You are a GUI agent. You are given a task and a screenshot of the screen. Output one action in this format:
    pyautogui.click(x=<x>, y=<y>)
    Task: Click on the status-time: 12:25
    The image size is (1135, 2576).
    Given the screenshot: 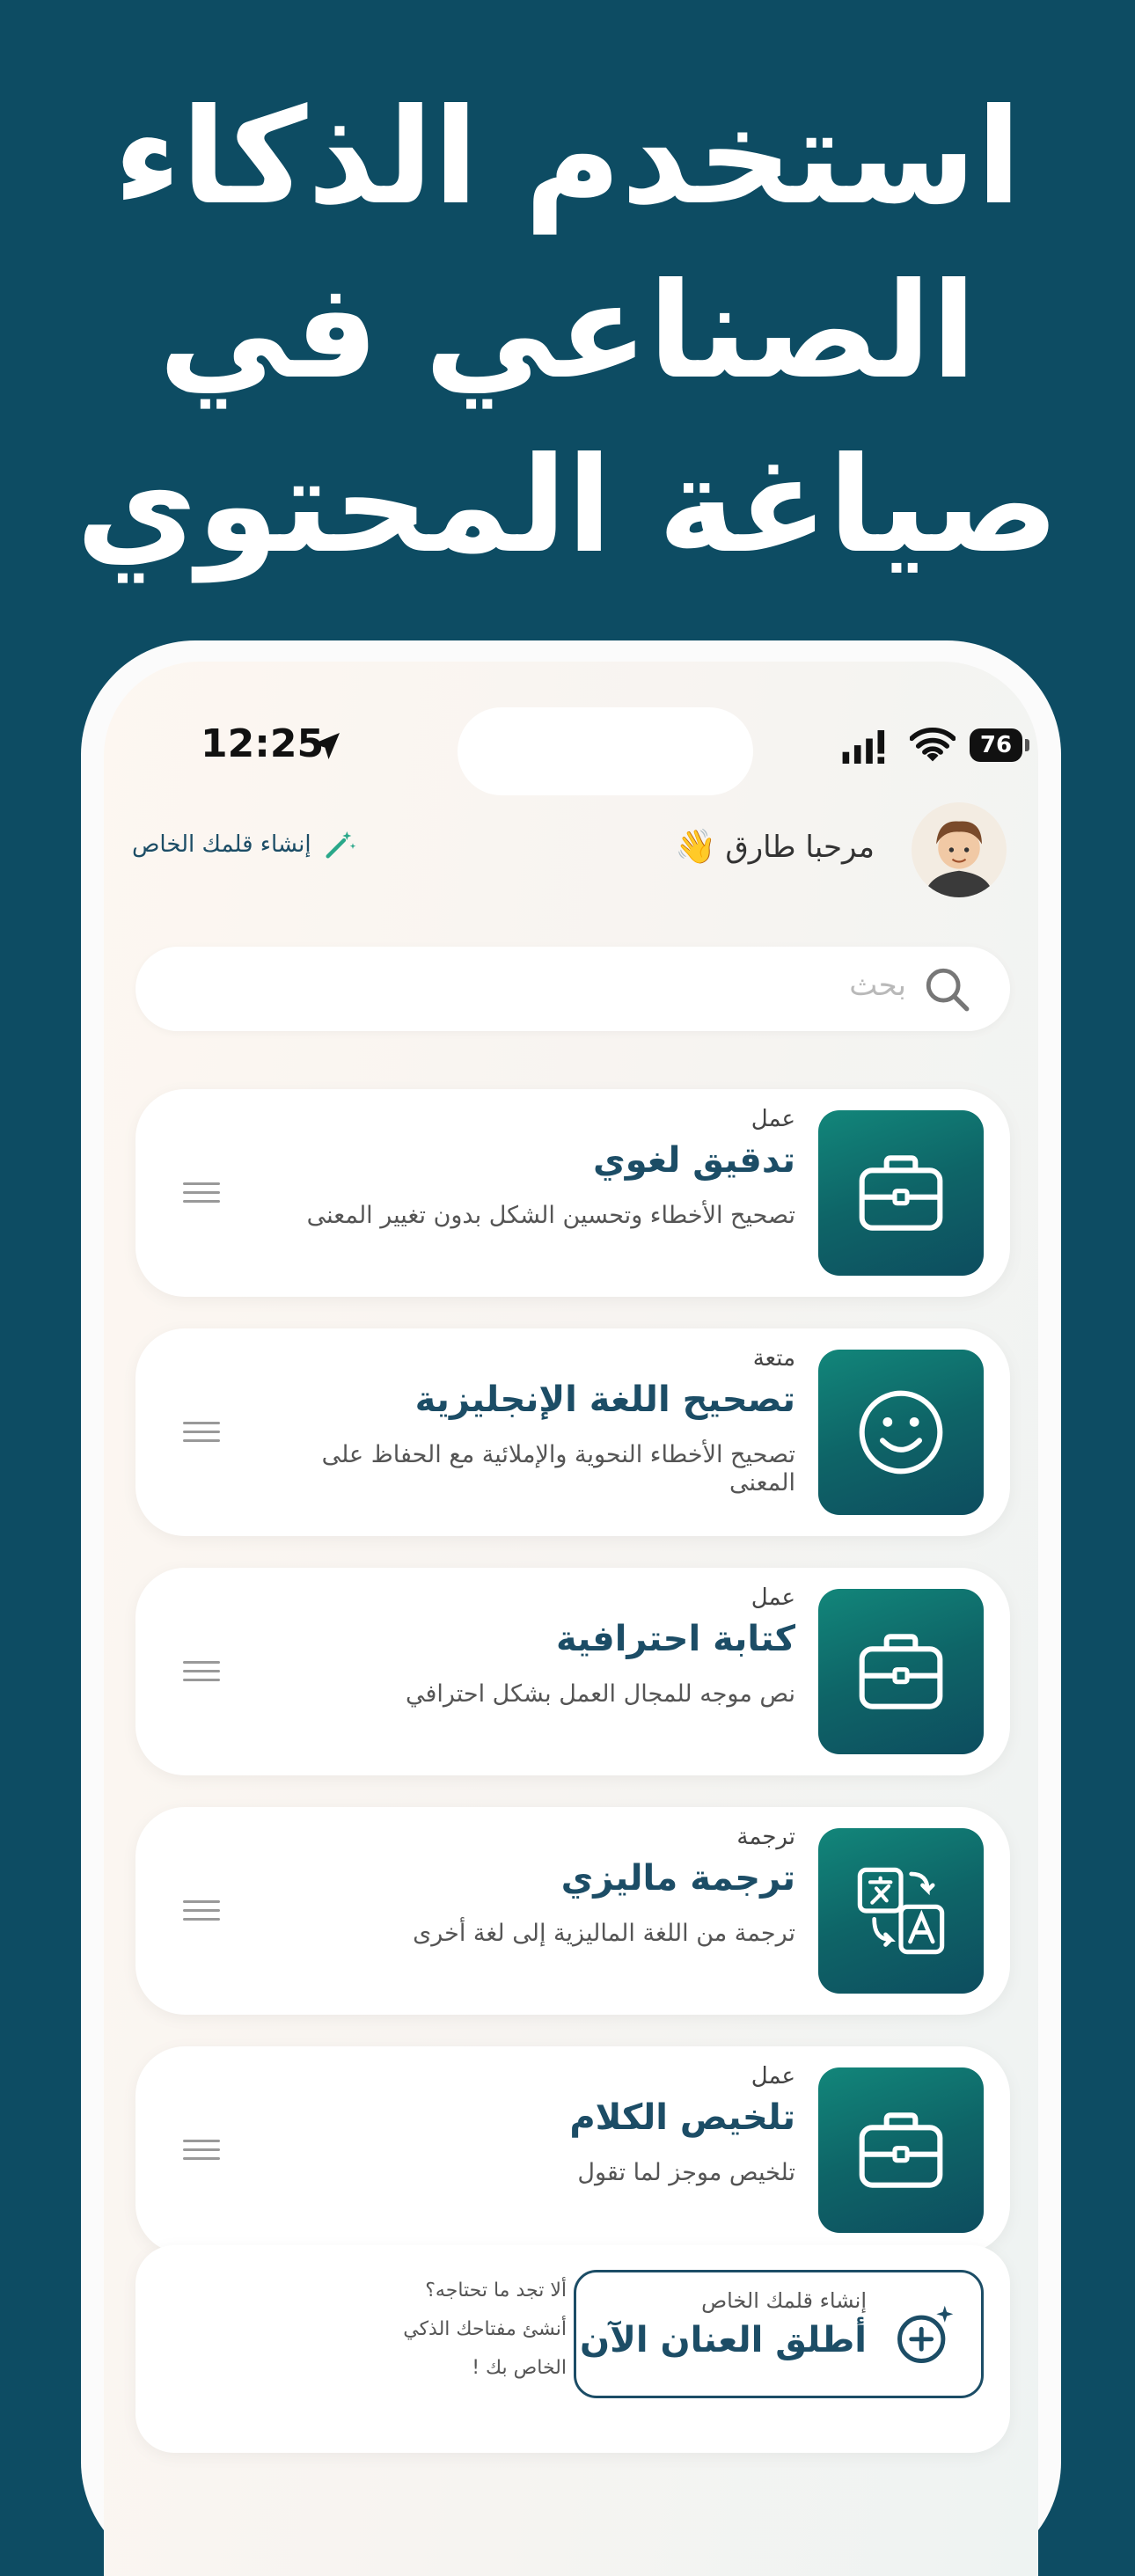 What is the action you would take?
    pyautogui.click(x=263, y=743)
    